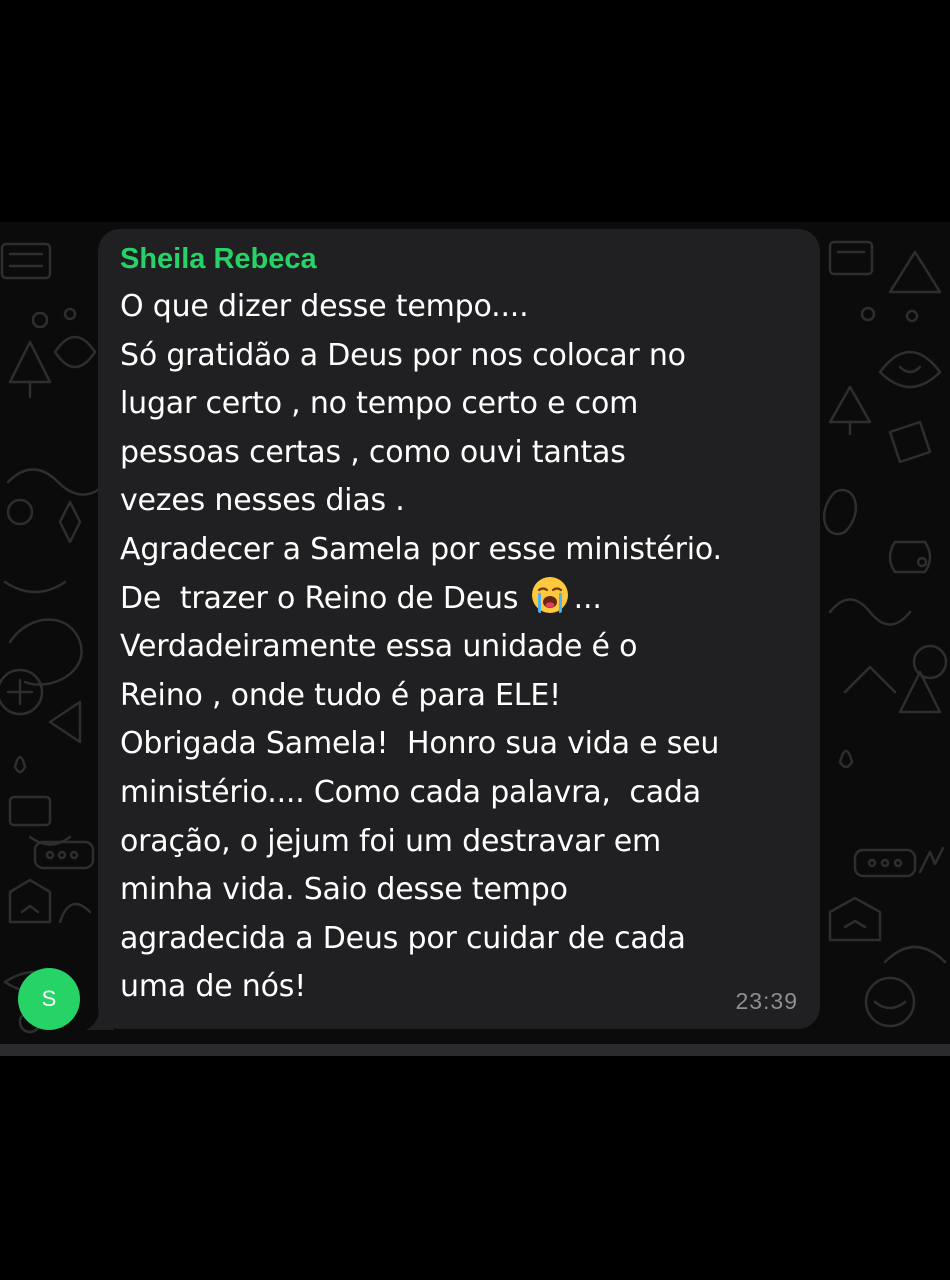 The width and height of the screenshot is (950, 1280). Describe the element at coordinates (340, 695) in the screenshot. I see `message-line: Reino , onde tudo é para ELE!` at that location.